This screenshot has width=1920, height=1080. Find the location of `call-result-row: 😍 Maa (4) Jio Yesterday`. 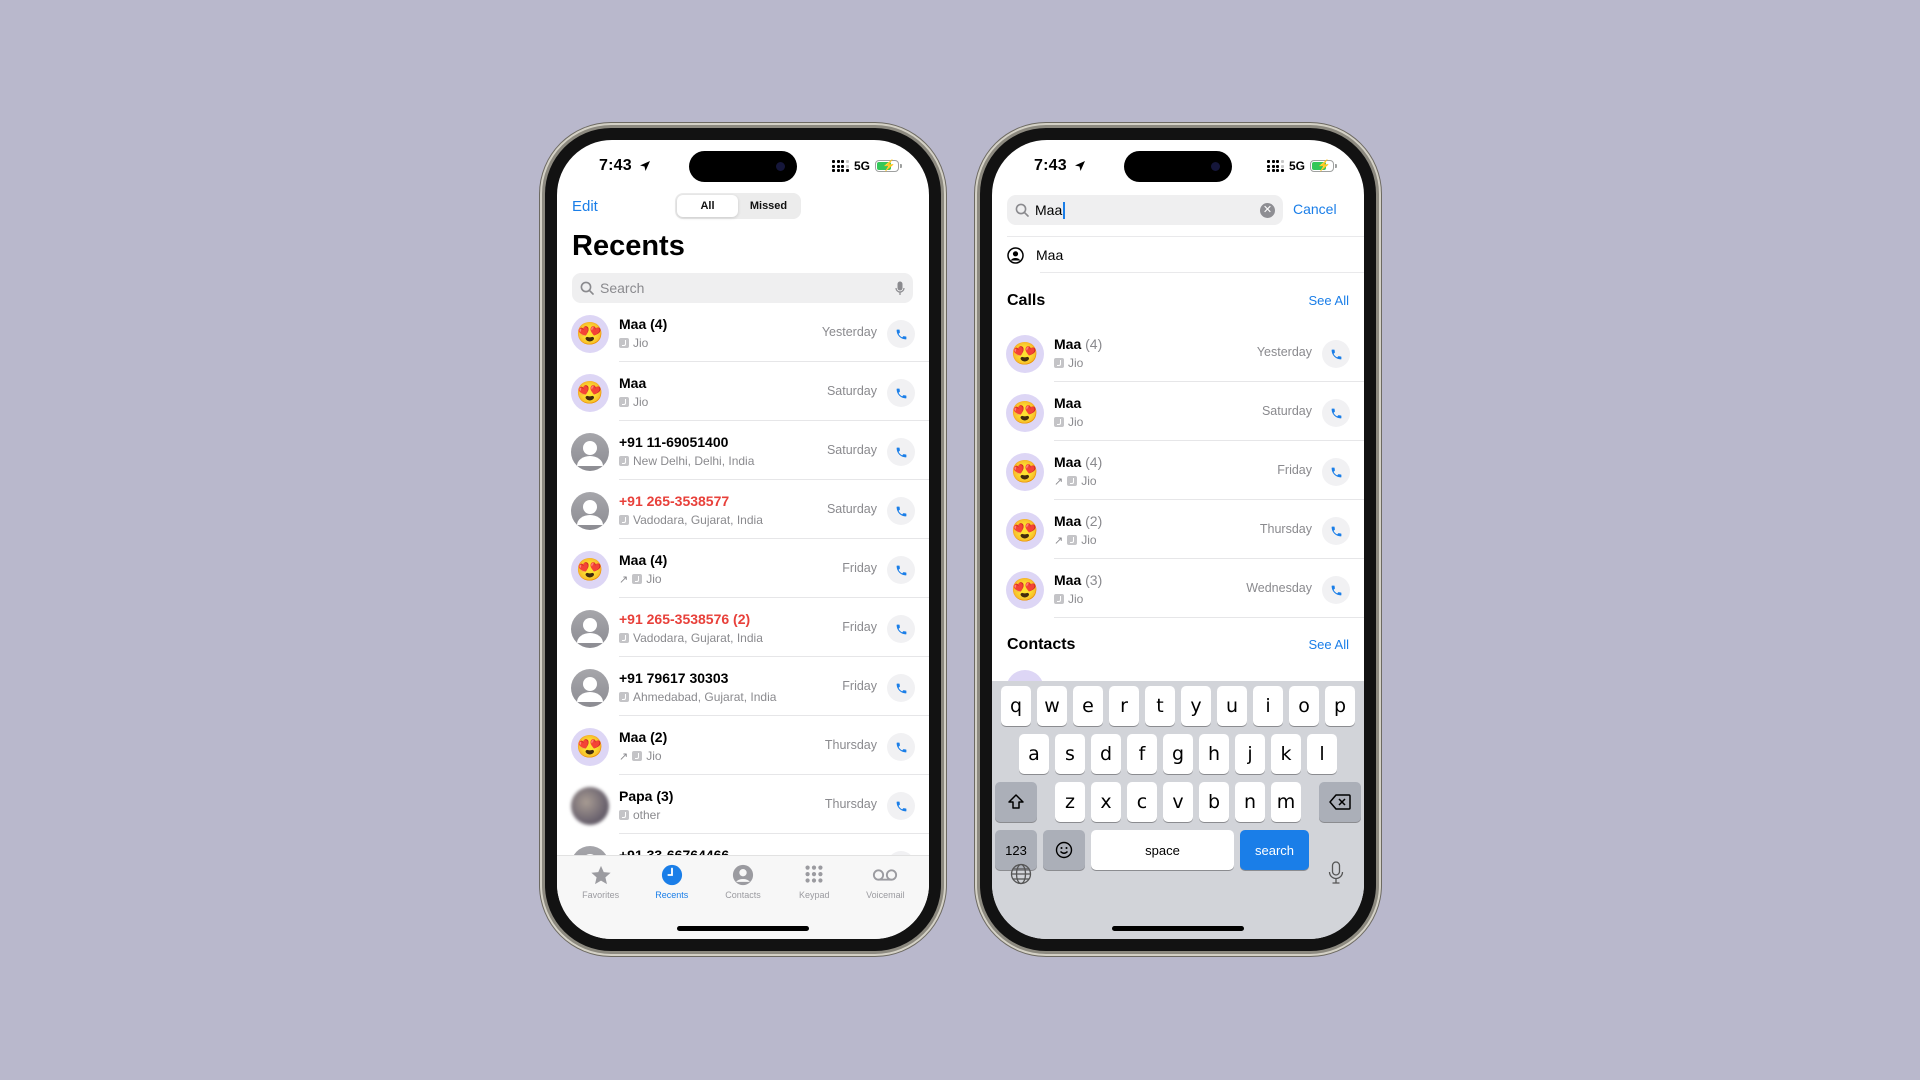

call-result-row: 😍 Maa (4) Jio Yesterday is located at coordinates (1178, 352).